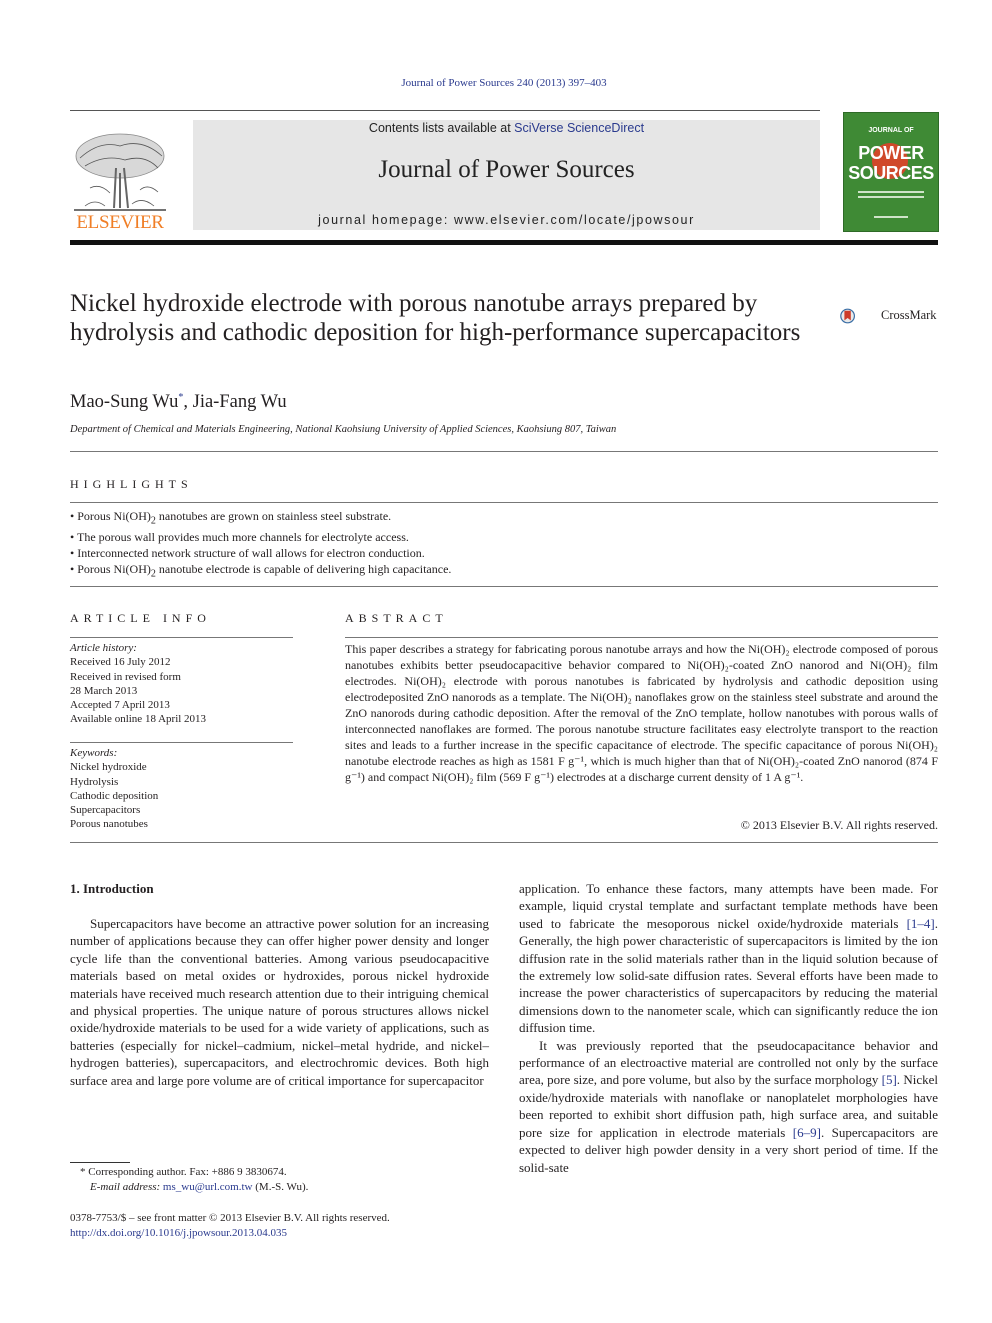 The image size is (992, 1323). What do you see at coordinates (100, 1162) in the screenshot?
I see `footnote-rule` at bounding box center [100, 1162].